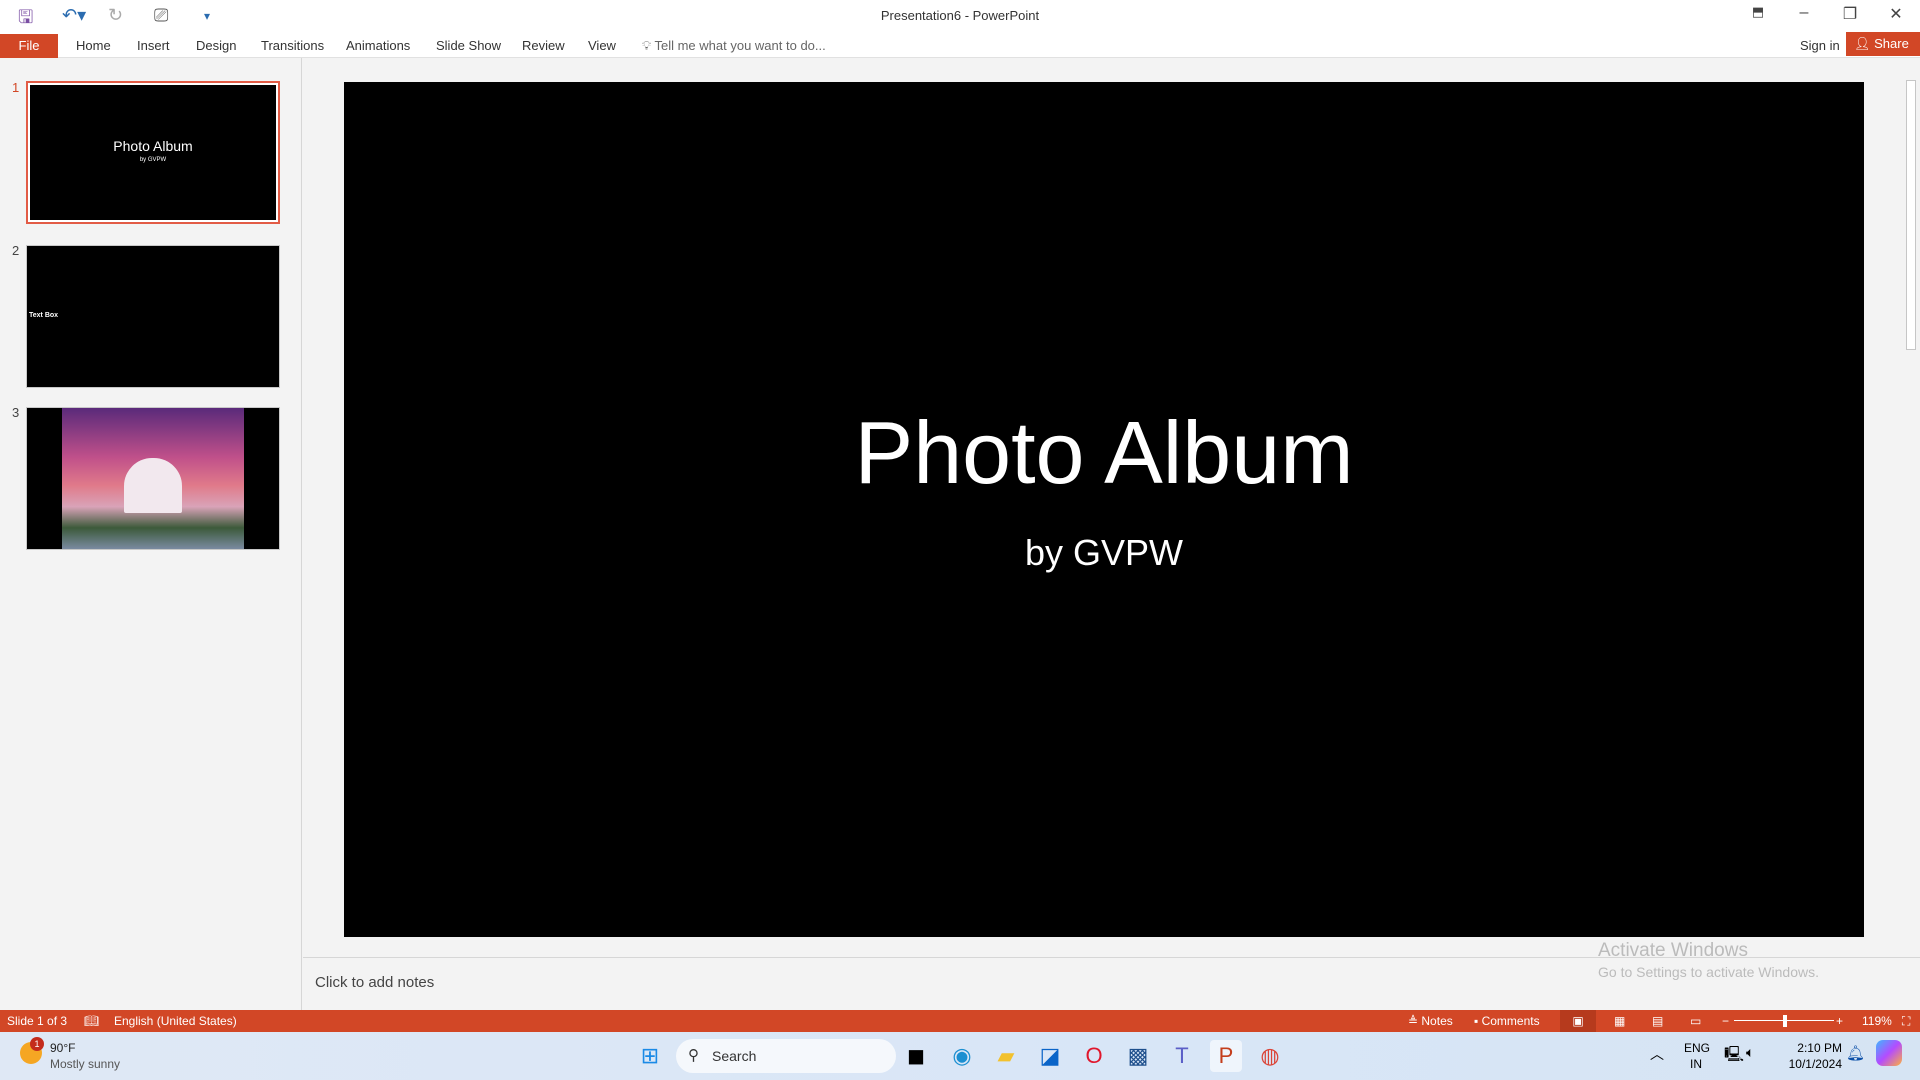 This screenshot has width=1920, height=1080. What do you see at coordinates (1050, 1056) in the screenshot?
I see `outlook-icon: ◪` at bounding box center [1050, 1056].